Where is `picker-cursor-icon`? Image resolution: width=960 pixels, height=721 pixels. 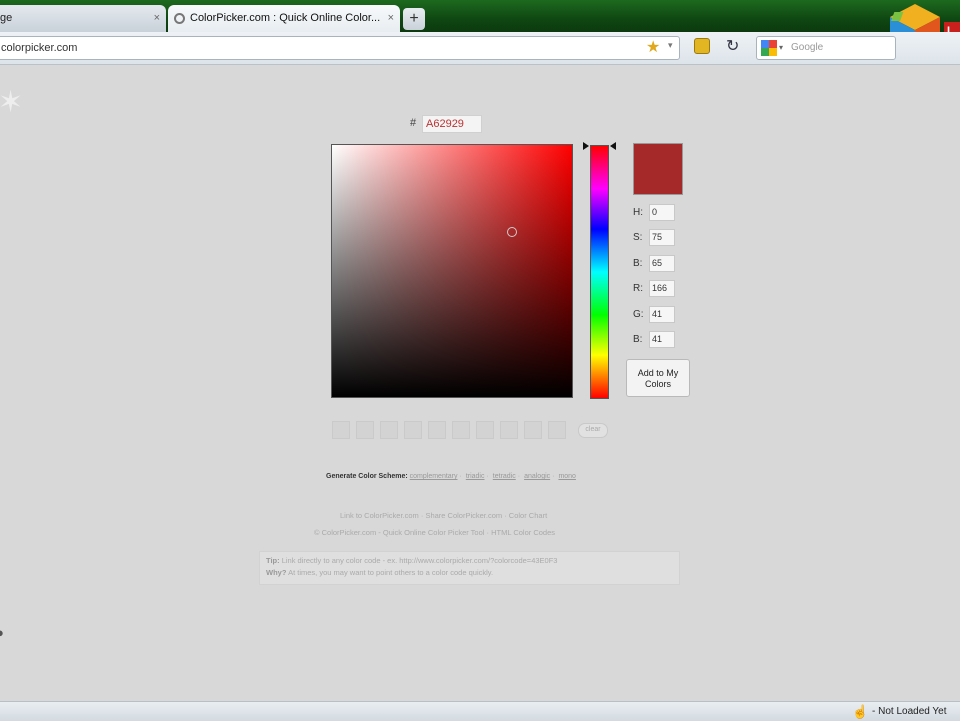
picker-cursor-icon is located at coordinates (512, 232).